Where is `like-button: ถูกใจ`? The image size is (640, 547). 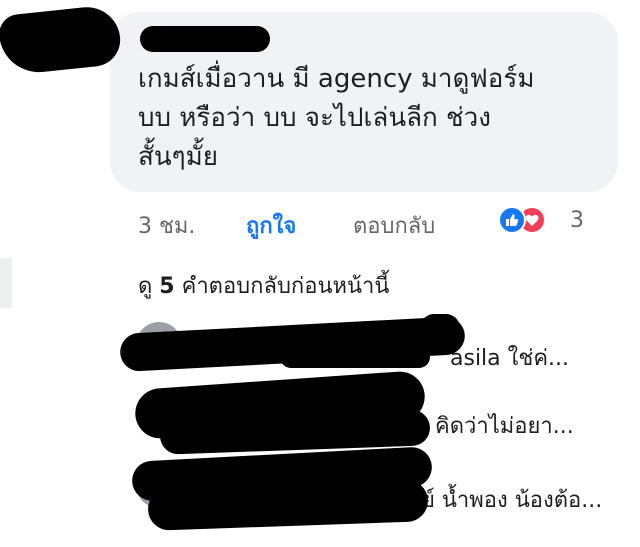 like-button: ถูกใจ is located at coordinates (271, 225).